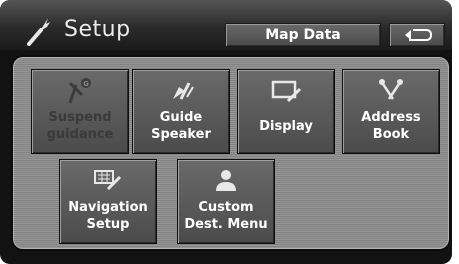  Describe the element at coordinates (226, 181) in the screenshot. I see `person-icon` at that location.